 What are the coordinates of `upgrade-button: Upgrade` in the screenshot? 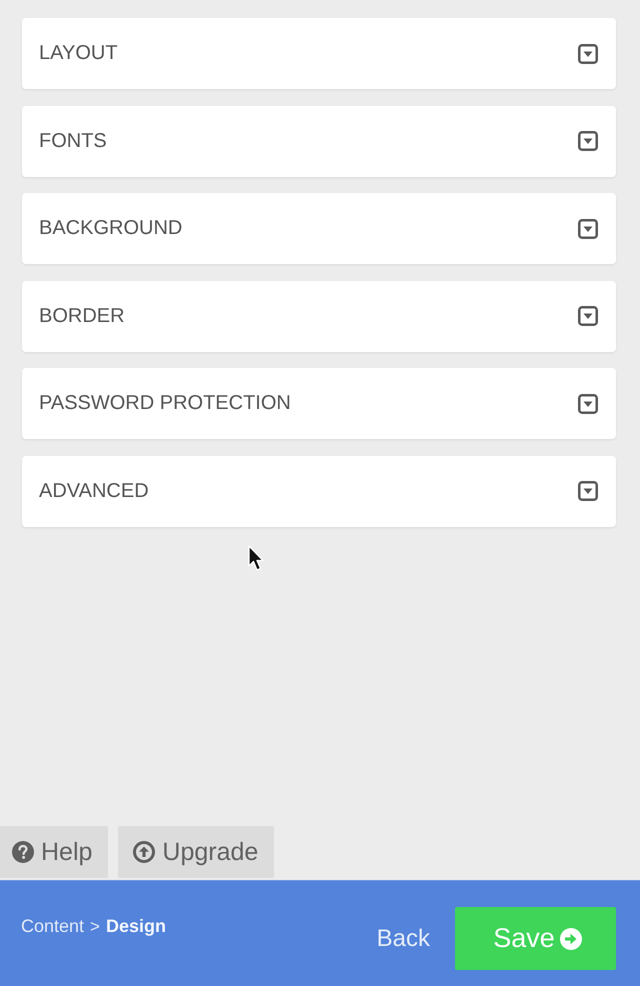 It's located at (196, 852).